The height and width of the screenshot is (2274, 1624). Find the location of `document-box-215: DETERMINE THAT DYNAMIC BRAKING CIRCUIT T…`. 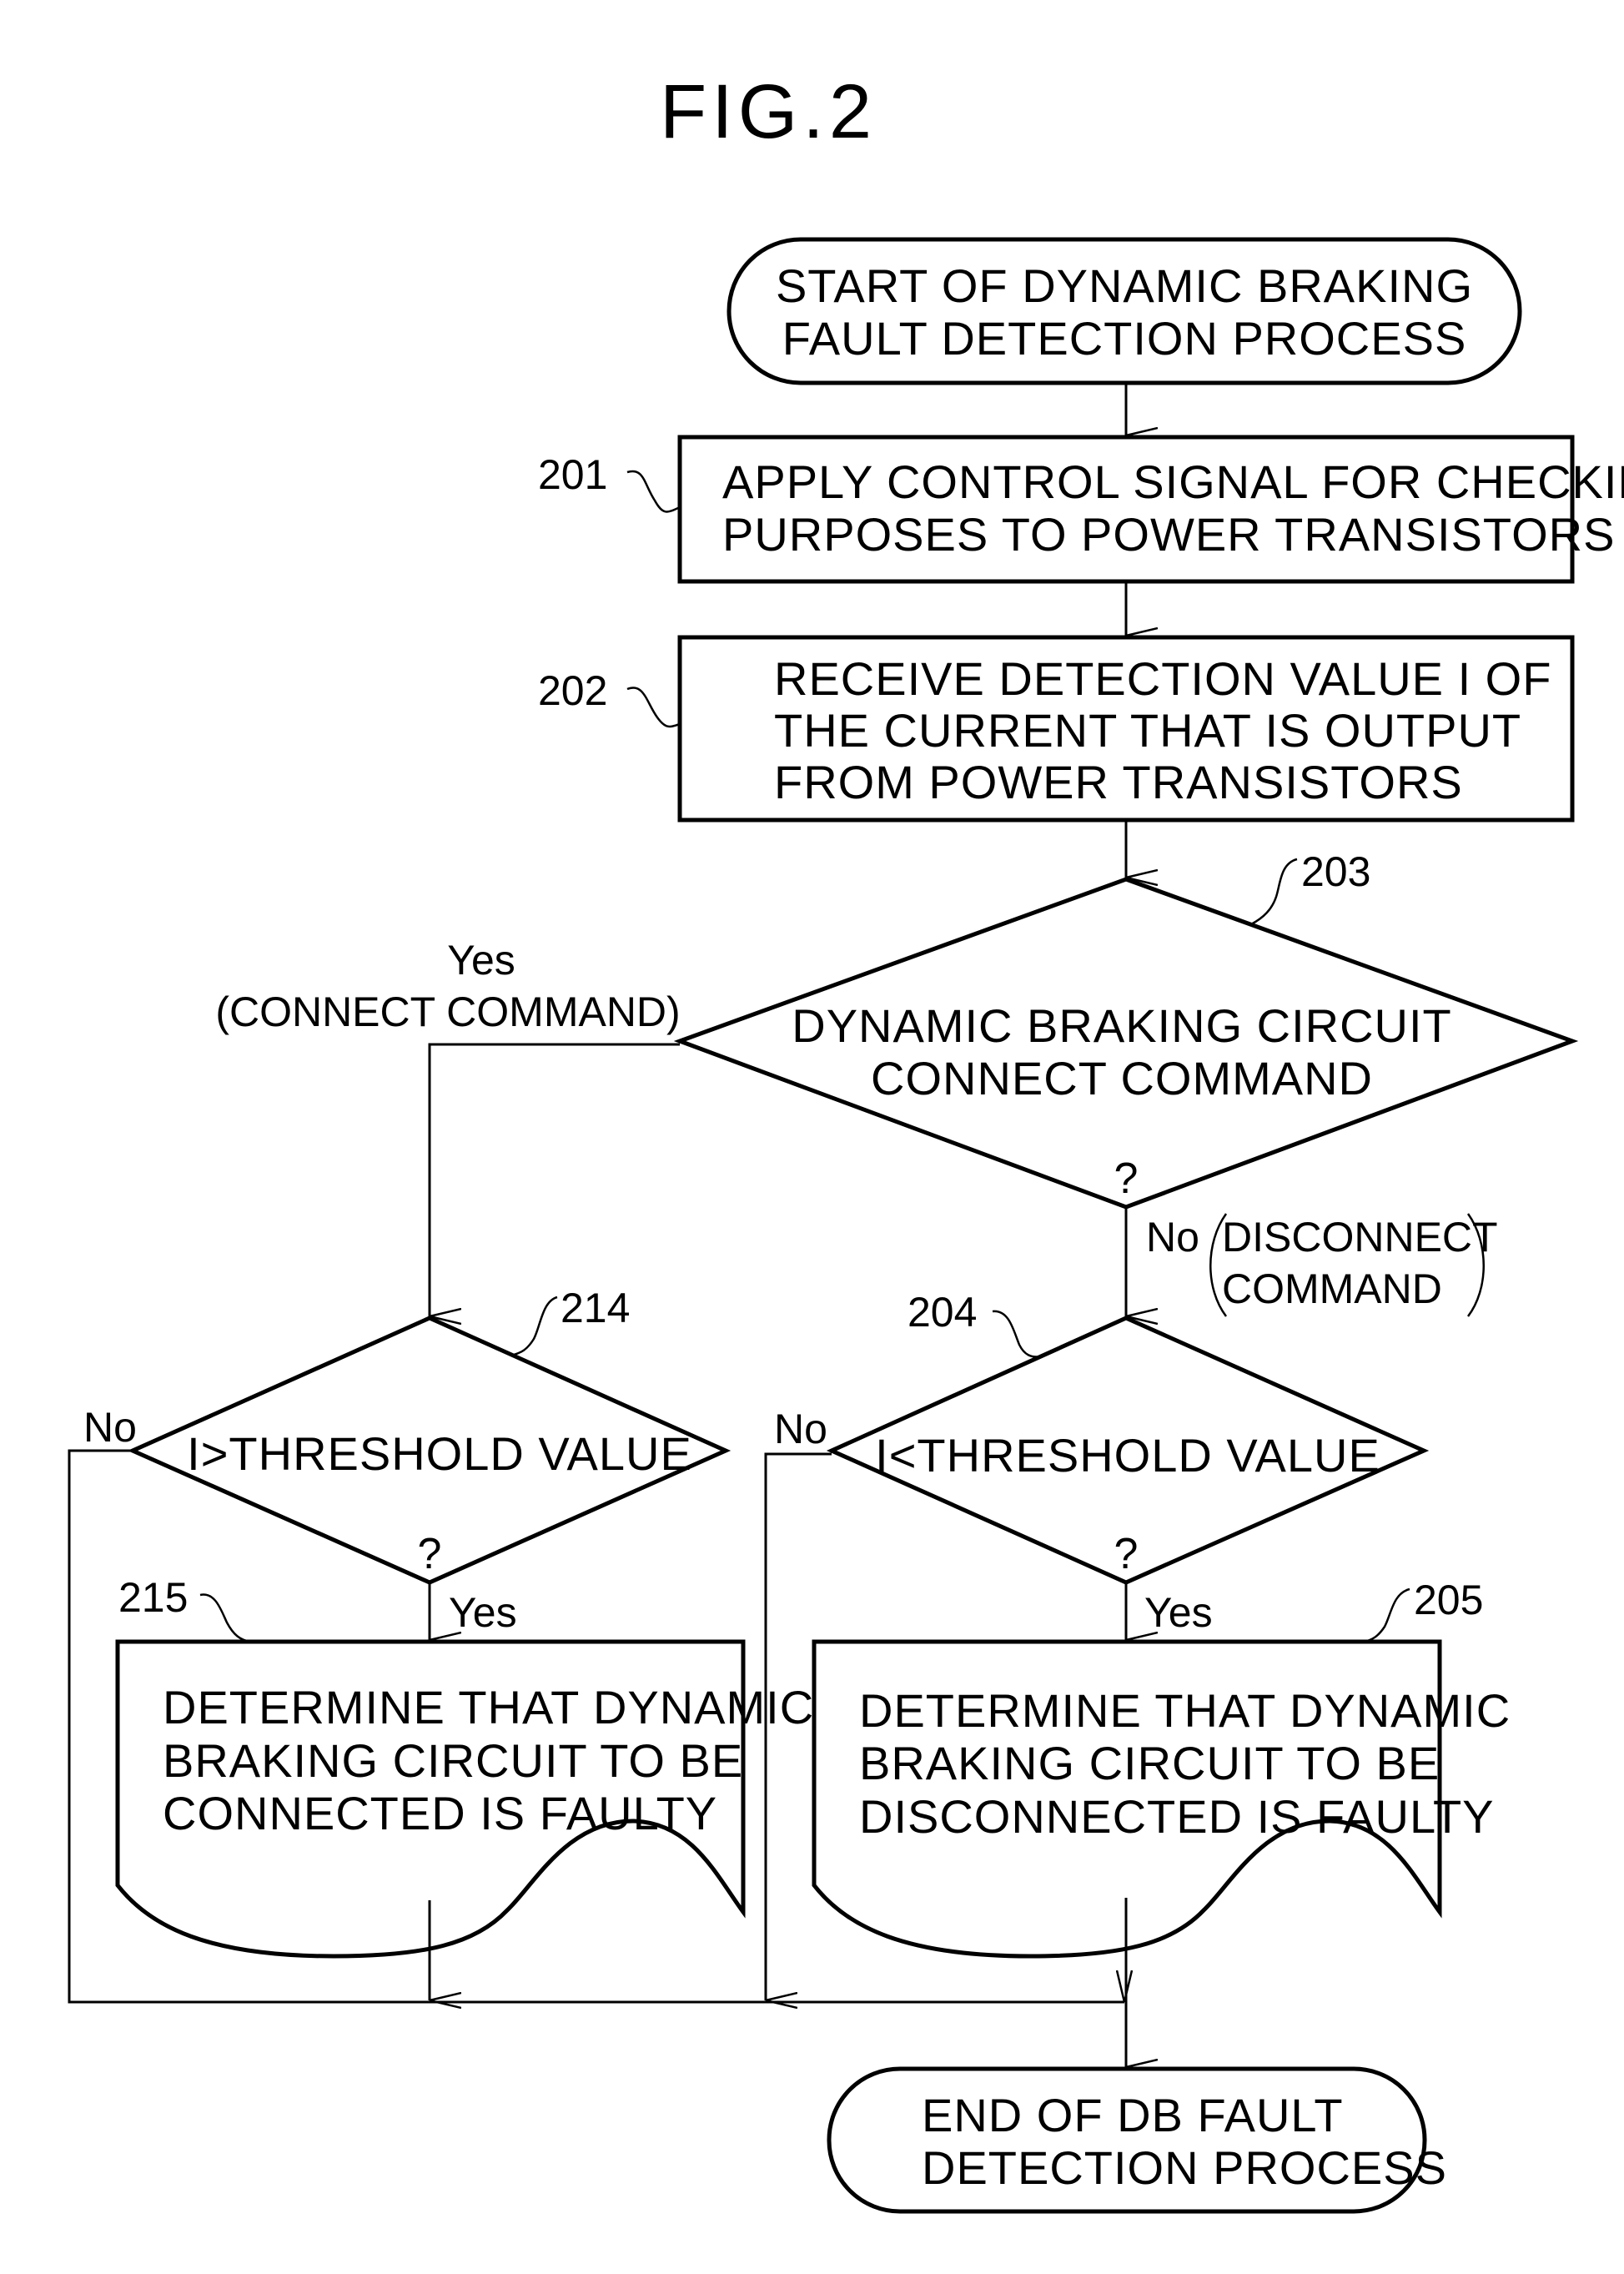

document-box-215: DETERMINE THAT DYNAMIC BRAKING CIRCUIT T… is located at coordinates (465, 1799).